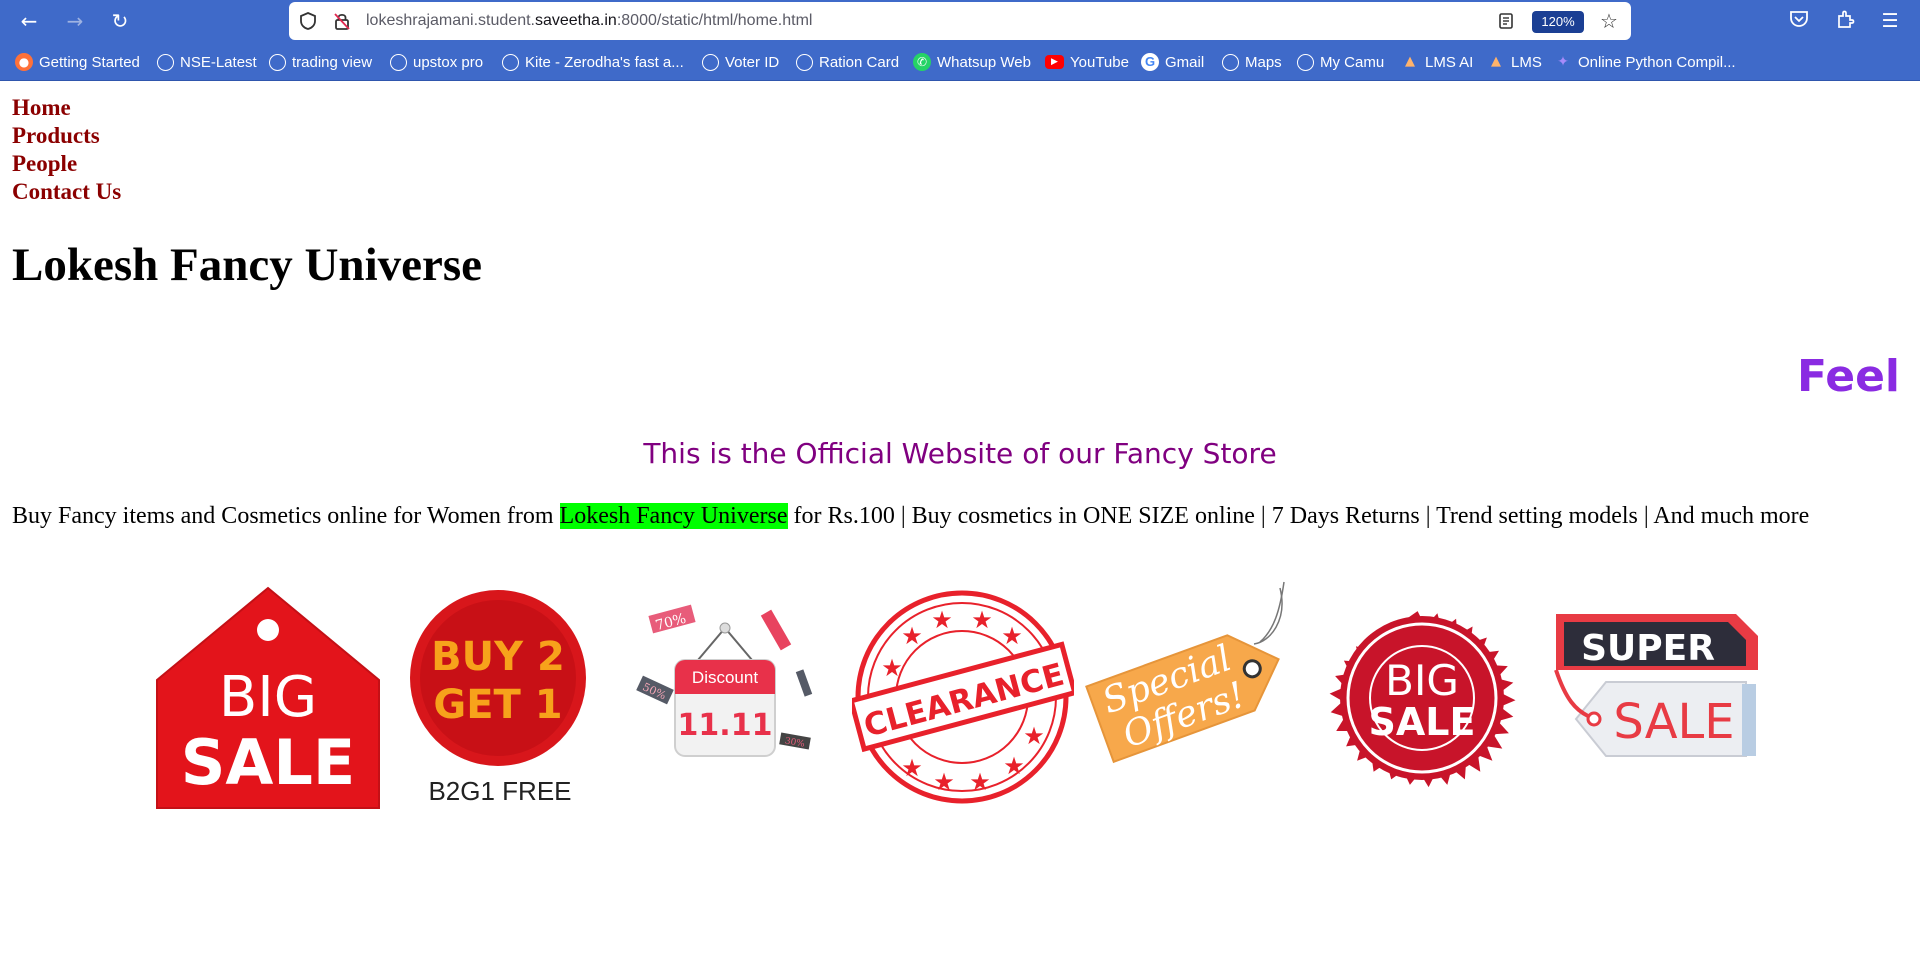 This screenshot has width=1920, height=957. Describe the element at coordinates (1352, 62) in the screenshot. I see `bookmark-label: My Camu` at that location.